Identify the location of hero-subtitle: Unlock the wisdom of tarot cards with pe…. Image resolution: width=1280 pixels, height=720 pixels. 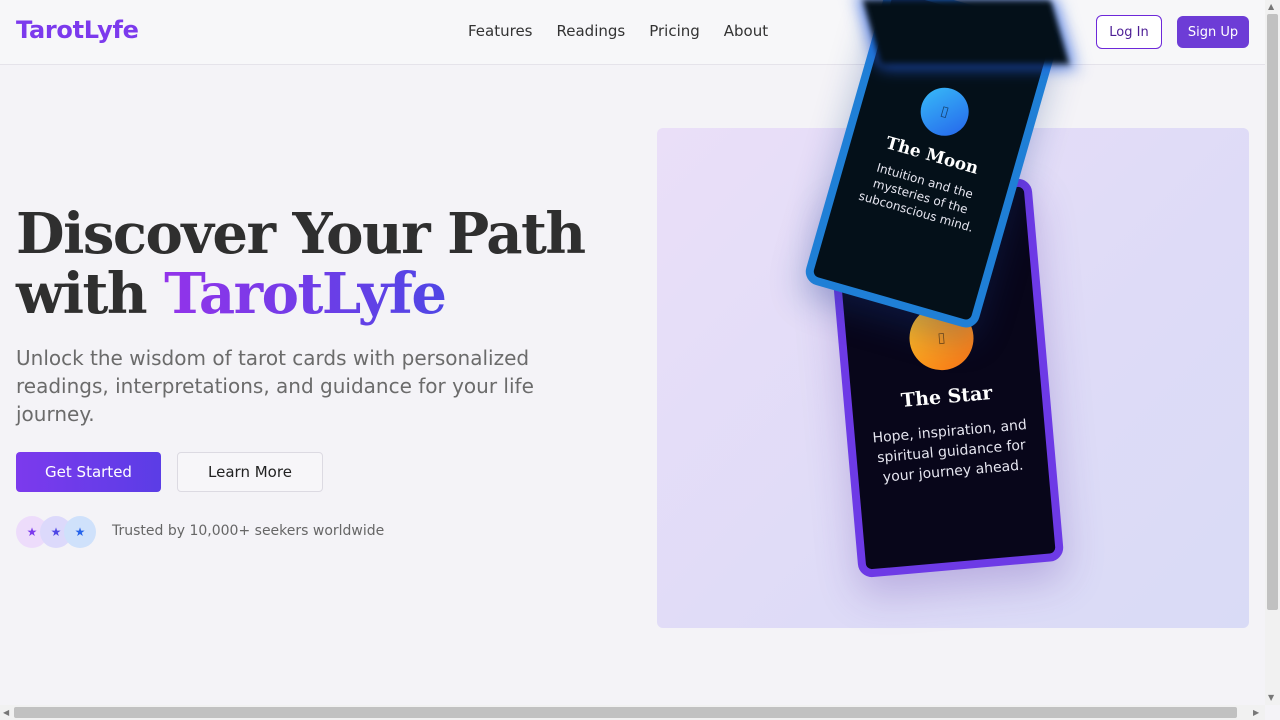
(275, 386).